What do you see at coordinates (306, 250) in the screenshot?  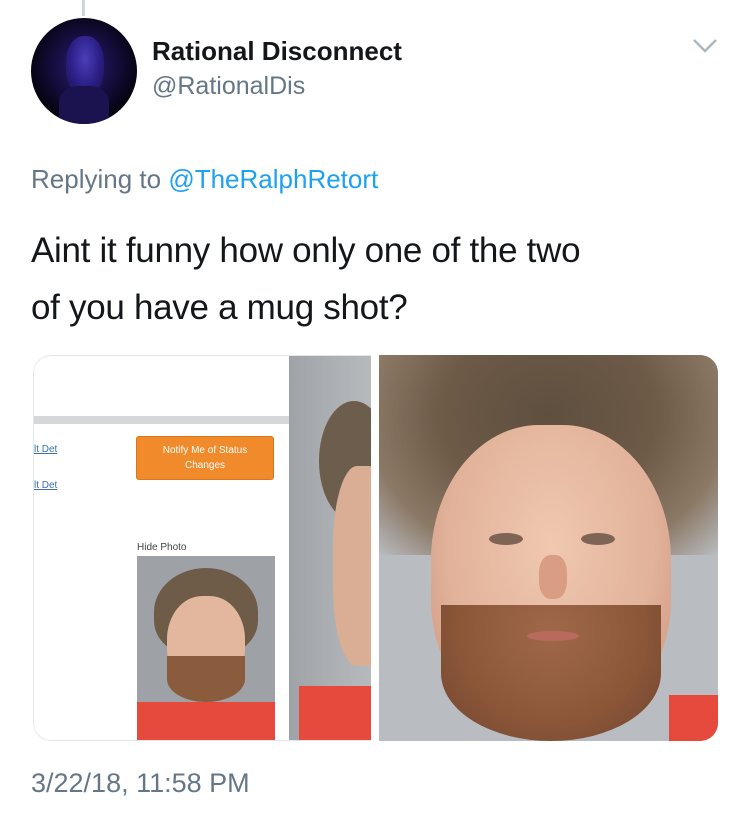 I see `tweet-text-line: Aint it funny how only one of the two` at bounding box center [306, 250].